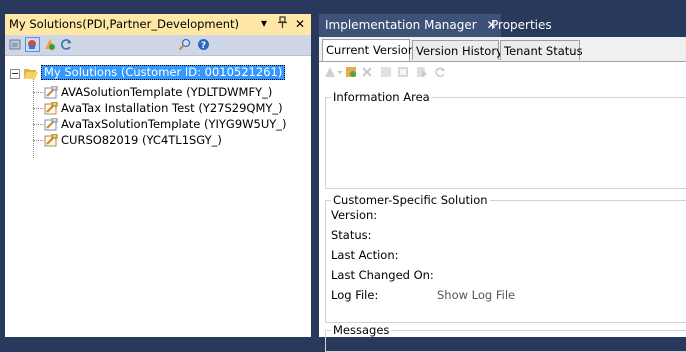 The width and height of the screenshot is (686, 352). I want to click on information-area-title: Information Area, so click(381, 97).